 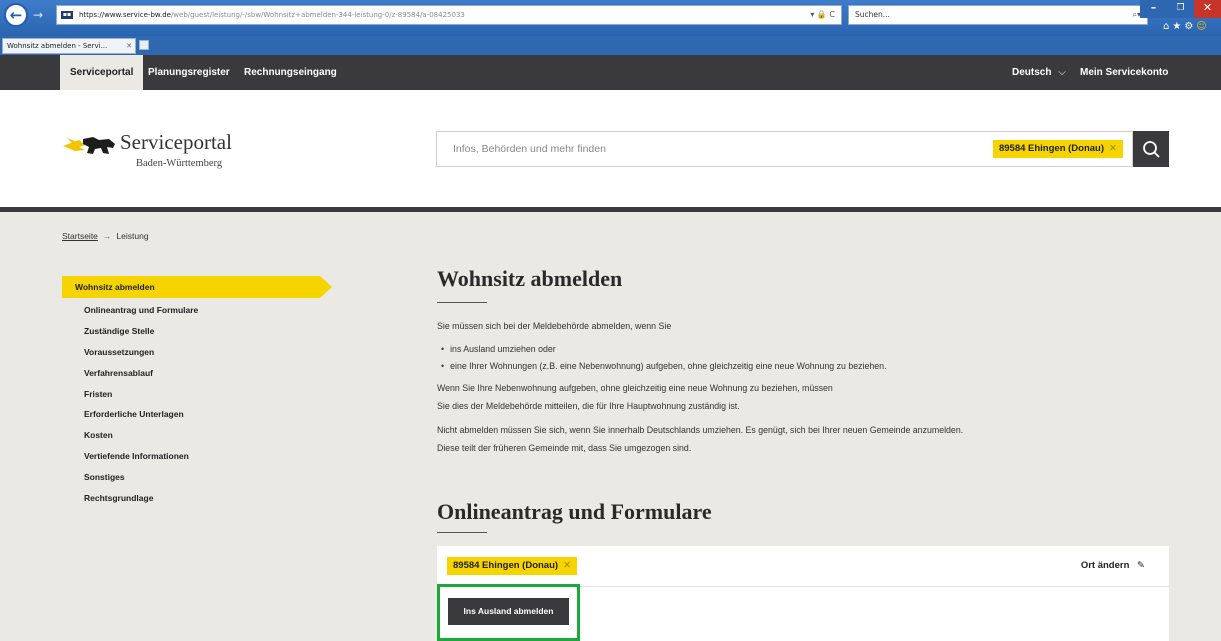 I want to click on favorites-star-icon: ★, so click(x=1178, y=26).